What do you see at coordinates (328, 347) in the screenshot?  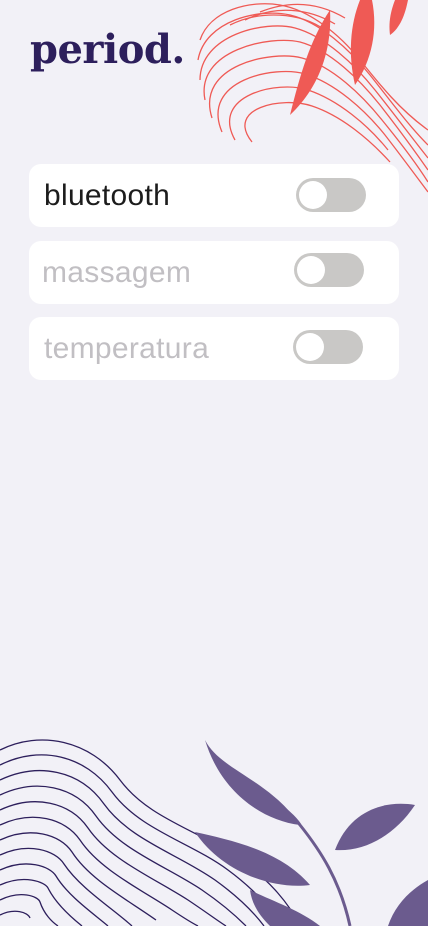 I see `temperatura-toggle` at bounding box center [328, 347].